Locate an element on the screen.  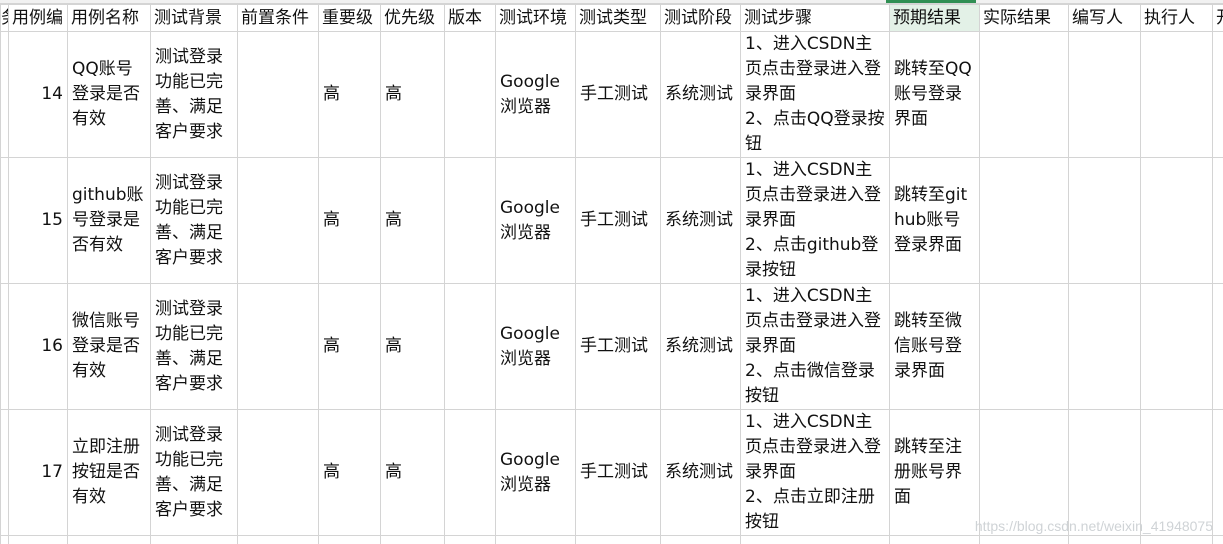
header-cell-executor: 执行人 is located at coordinates (1176, 18).